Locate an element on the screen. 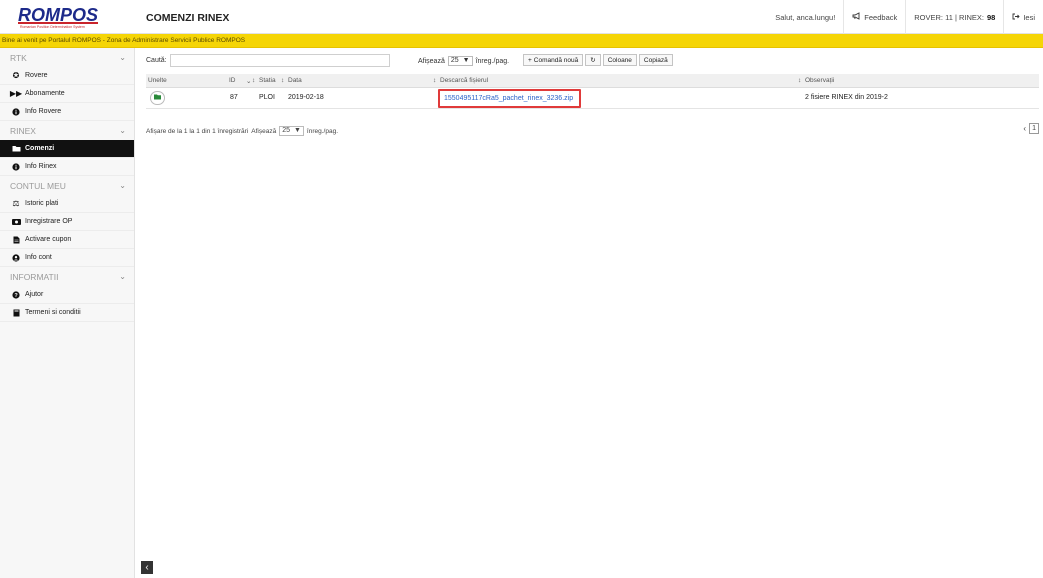 The height and width of the screenshot is (578, 1043). plus-icon: + is located at coordinates (530, 60).